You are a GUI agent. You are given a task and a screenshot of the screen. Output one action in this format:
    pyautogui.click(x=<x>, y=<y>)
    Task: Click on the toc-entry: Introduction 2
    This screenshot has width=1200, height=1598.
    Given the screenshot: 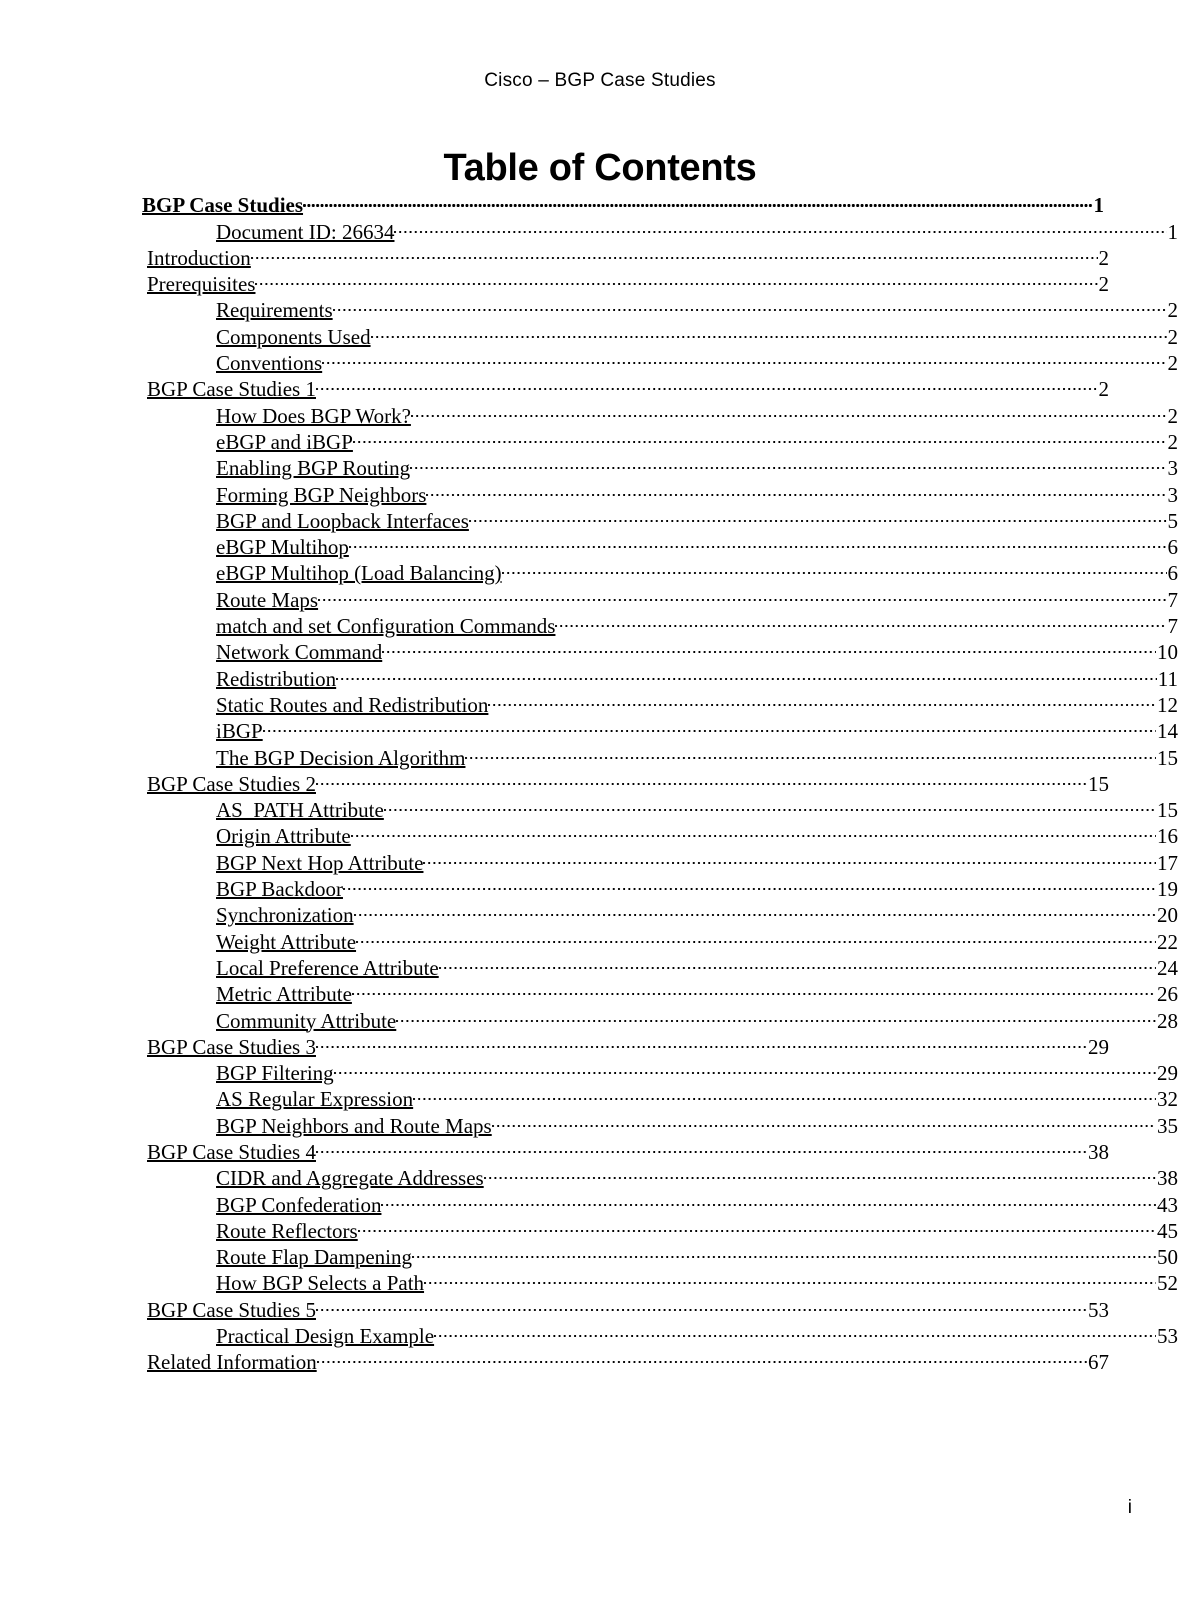 What is the action you would take?
    pyautogui.click(x=625, y=254)
    